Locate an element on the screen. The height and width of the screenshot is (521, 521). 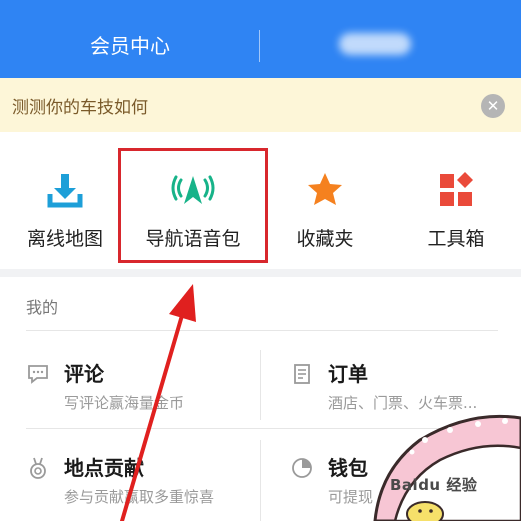
tab-member-center-label: 会员中心 is located at coordinates (130, 45).